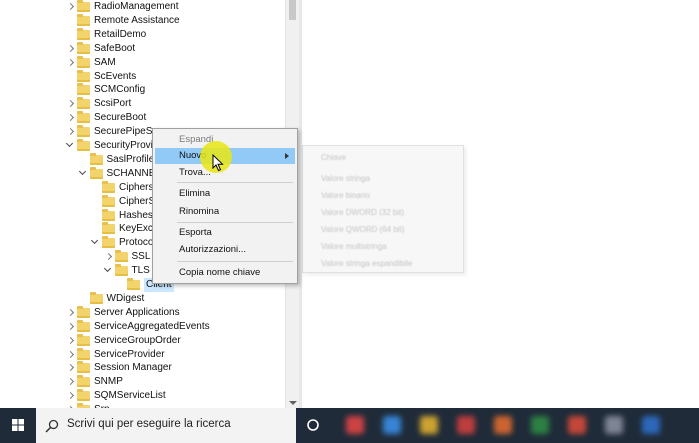 The image size is (699, 443). Describe the element at coordinates (115, 48) in the screenshot. I see `tree-item-label: SafeBoot` at that location.